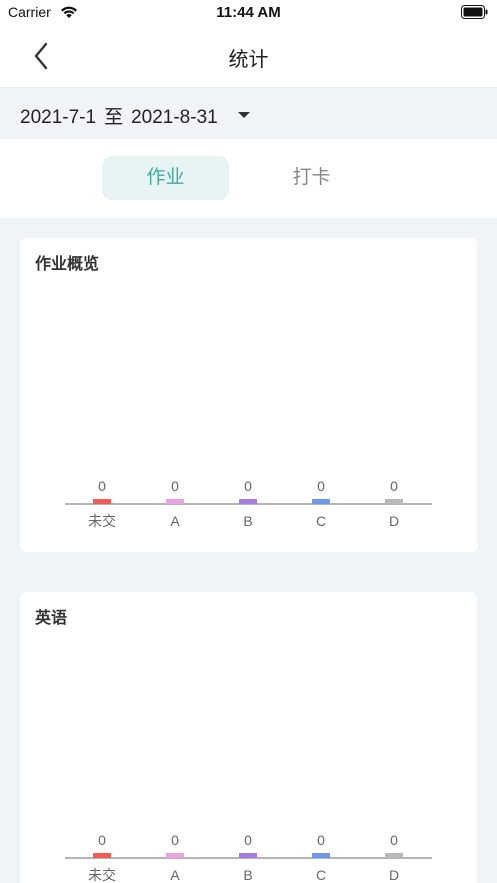 The image size is (497, 883). I want to click on date-range-picker: 2021-7-1 至 2021-8-31, so click(119, 115).